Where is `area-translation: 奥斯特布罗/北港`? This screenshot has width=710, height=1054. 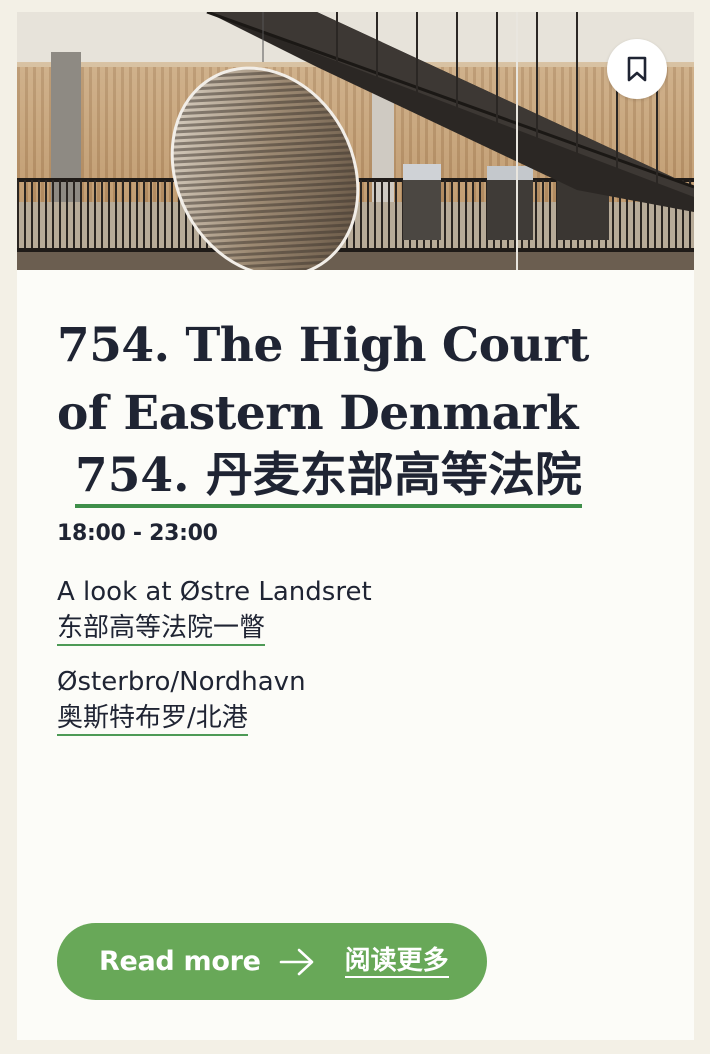
area-translation: 奥斯特布罗/北港 is located at coordinates (152, 719).